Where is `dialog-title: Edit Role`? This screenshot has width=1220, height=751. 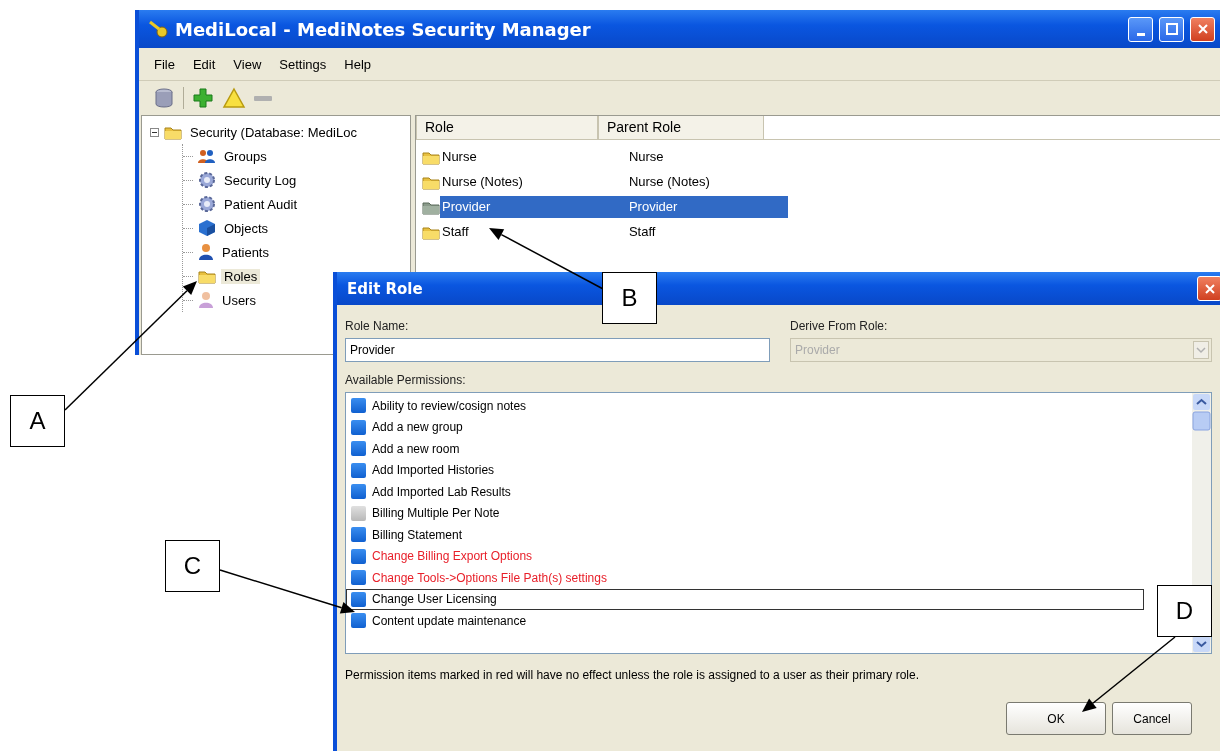 dialog-title: Edit Role is located at coordinates (385, 288).